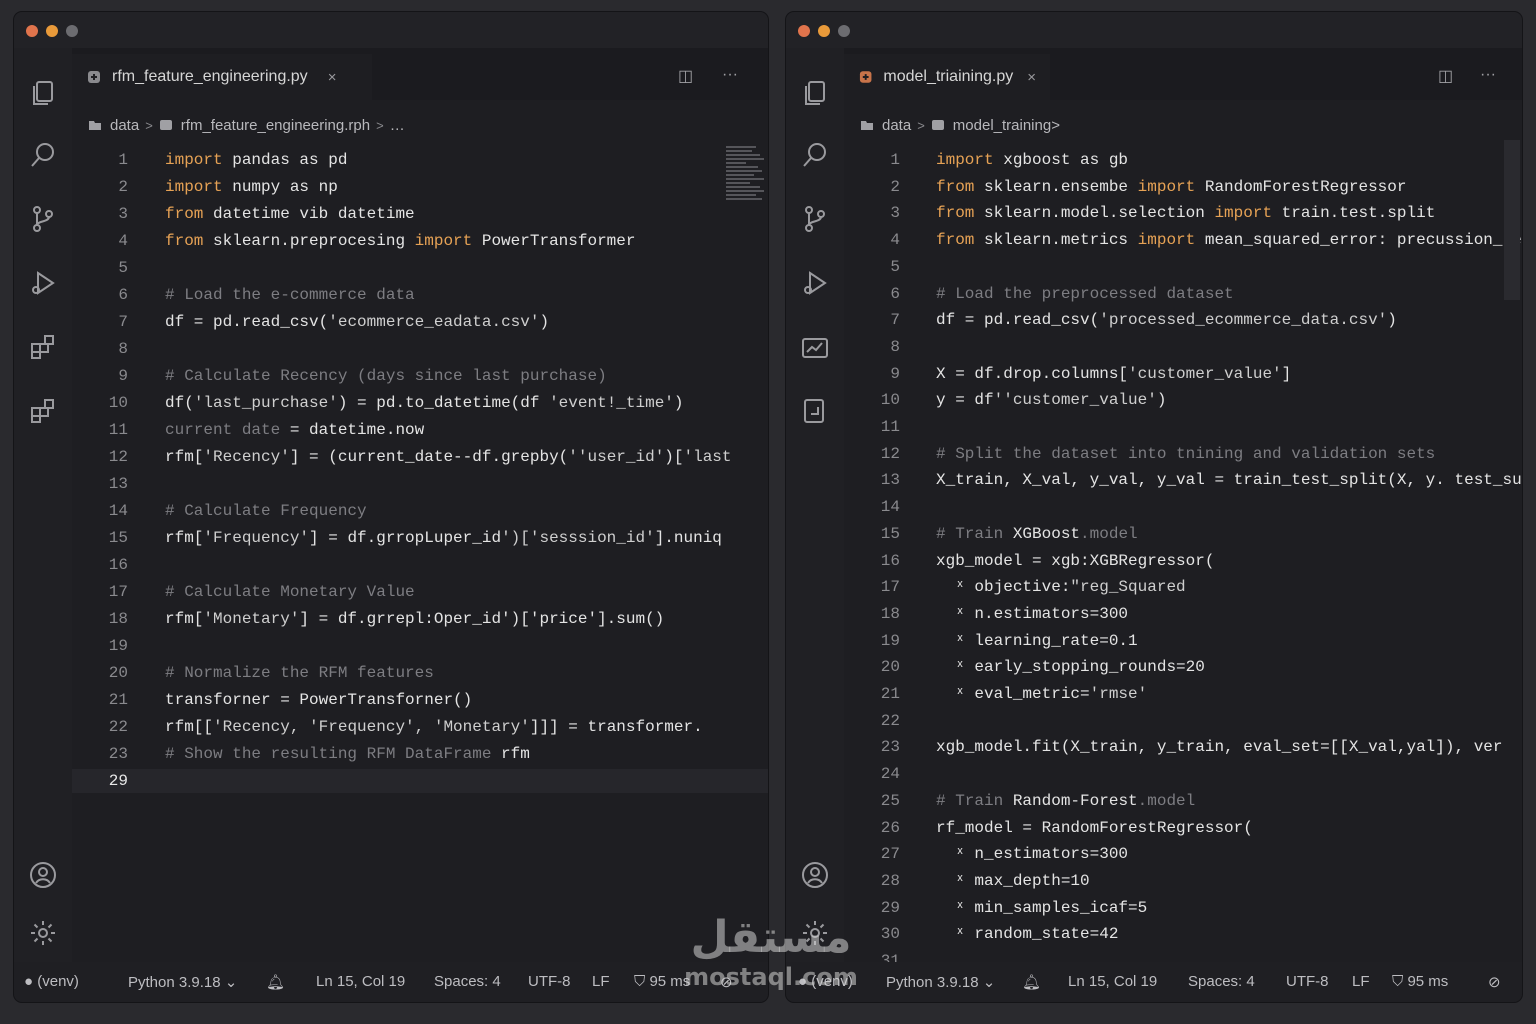 The height and width of the screenshot is (1024, 1536). I want to click on tab-rfm-feature-engineering: rfm_feature_engineering.py ×, so click(222, 77).